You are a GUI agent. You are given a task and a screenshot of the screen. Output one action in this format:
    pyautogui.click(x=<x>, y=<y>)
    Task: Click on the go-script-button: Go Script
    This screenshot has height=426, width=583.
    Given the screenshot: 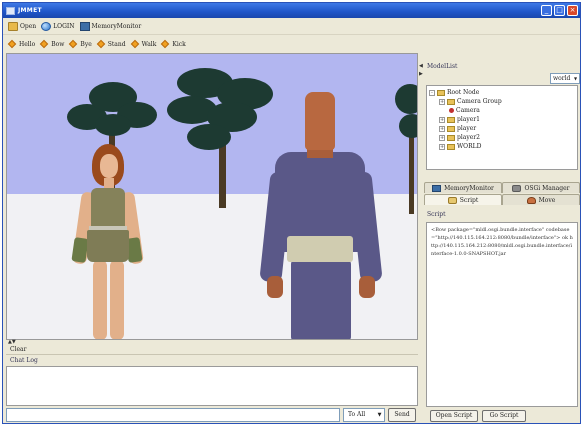 What is the action you would take?
    pyautogui.click(x=504, y=416)
    